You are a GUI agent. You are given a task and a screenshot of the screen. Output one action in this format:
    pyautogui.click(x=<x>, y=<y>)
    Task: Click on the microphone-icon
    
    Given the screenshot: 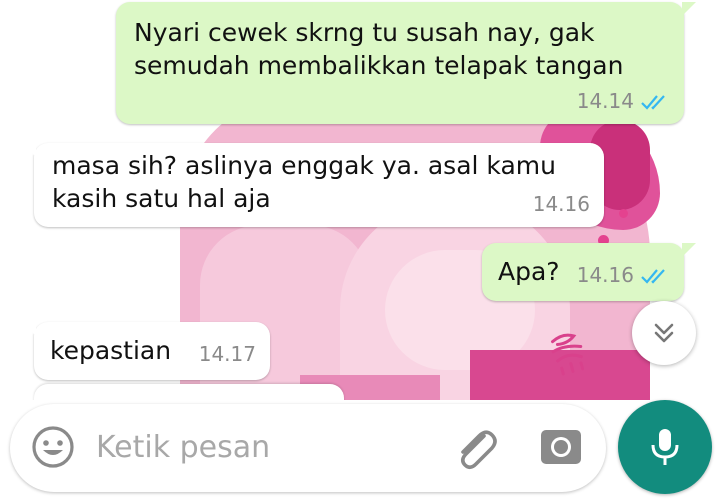 What is the action you would take?
    pyautogui.click(x=665, y=447)
    